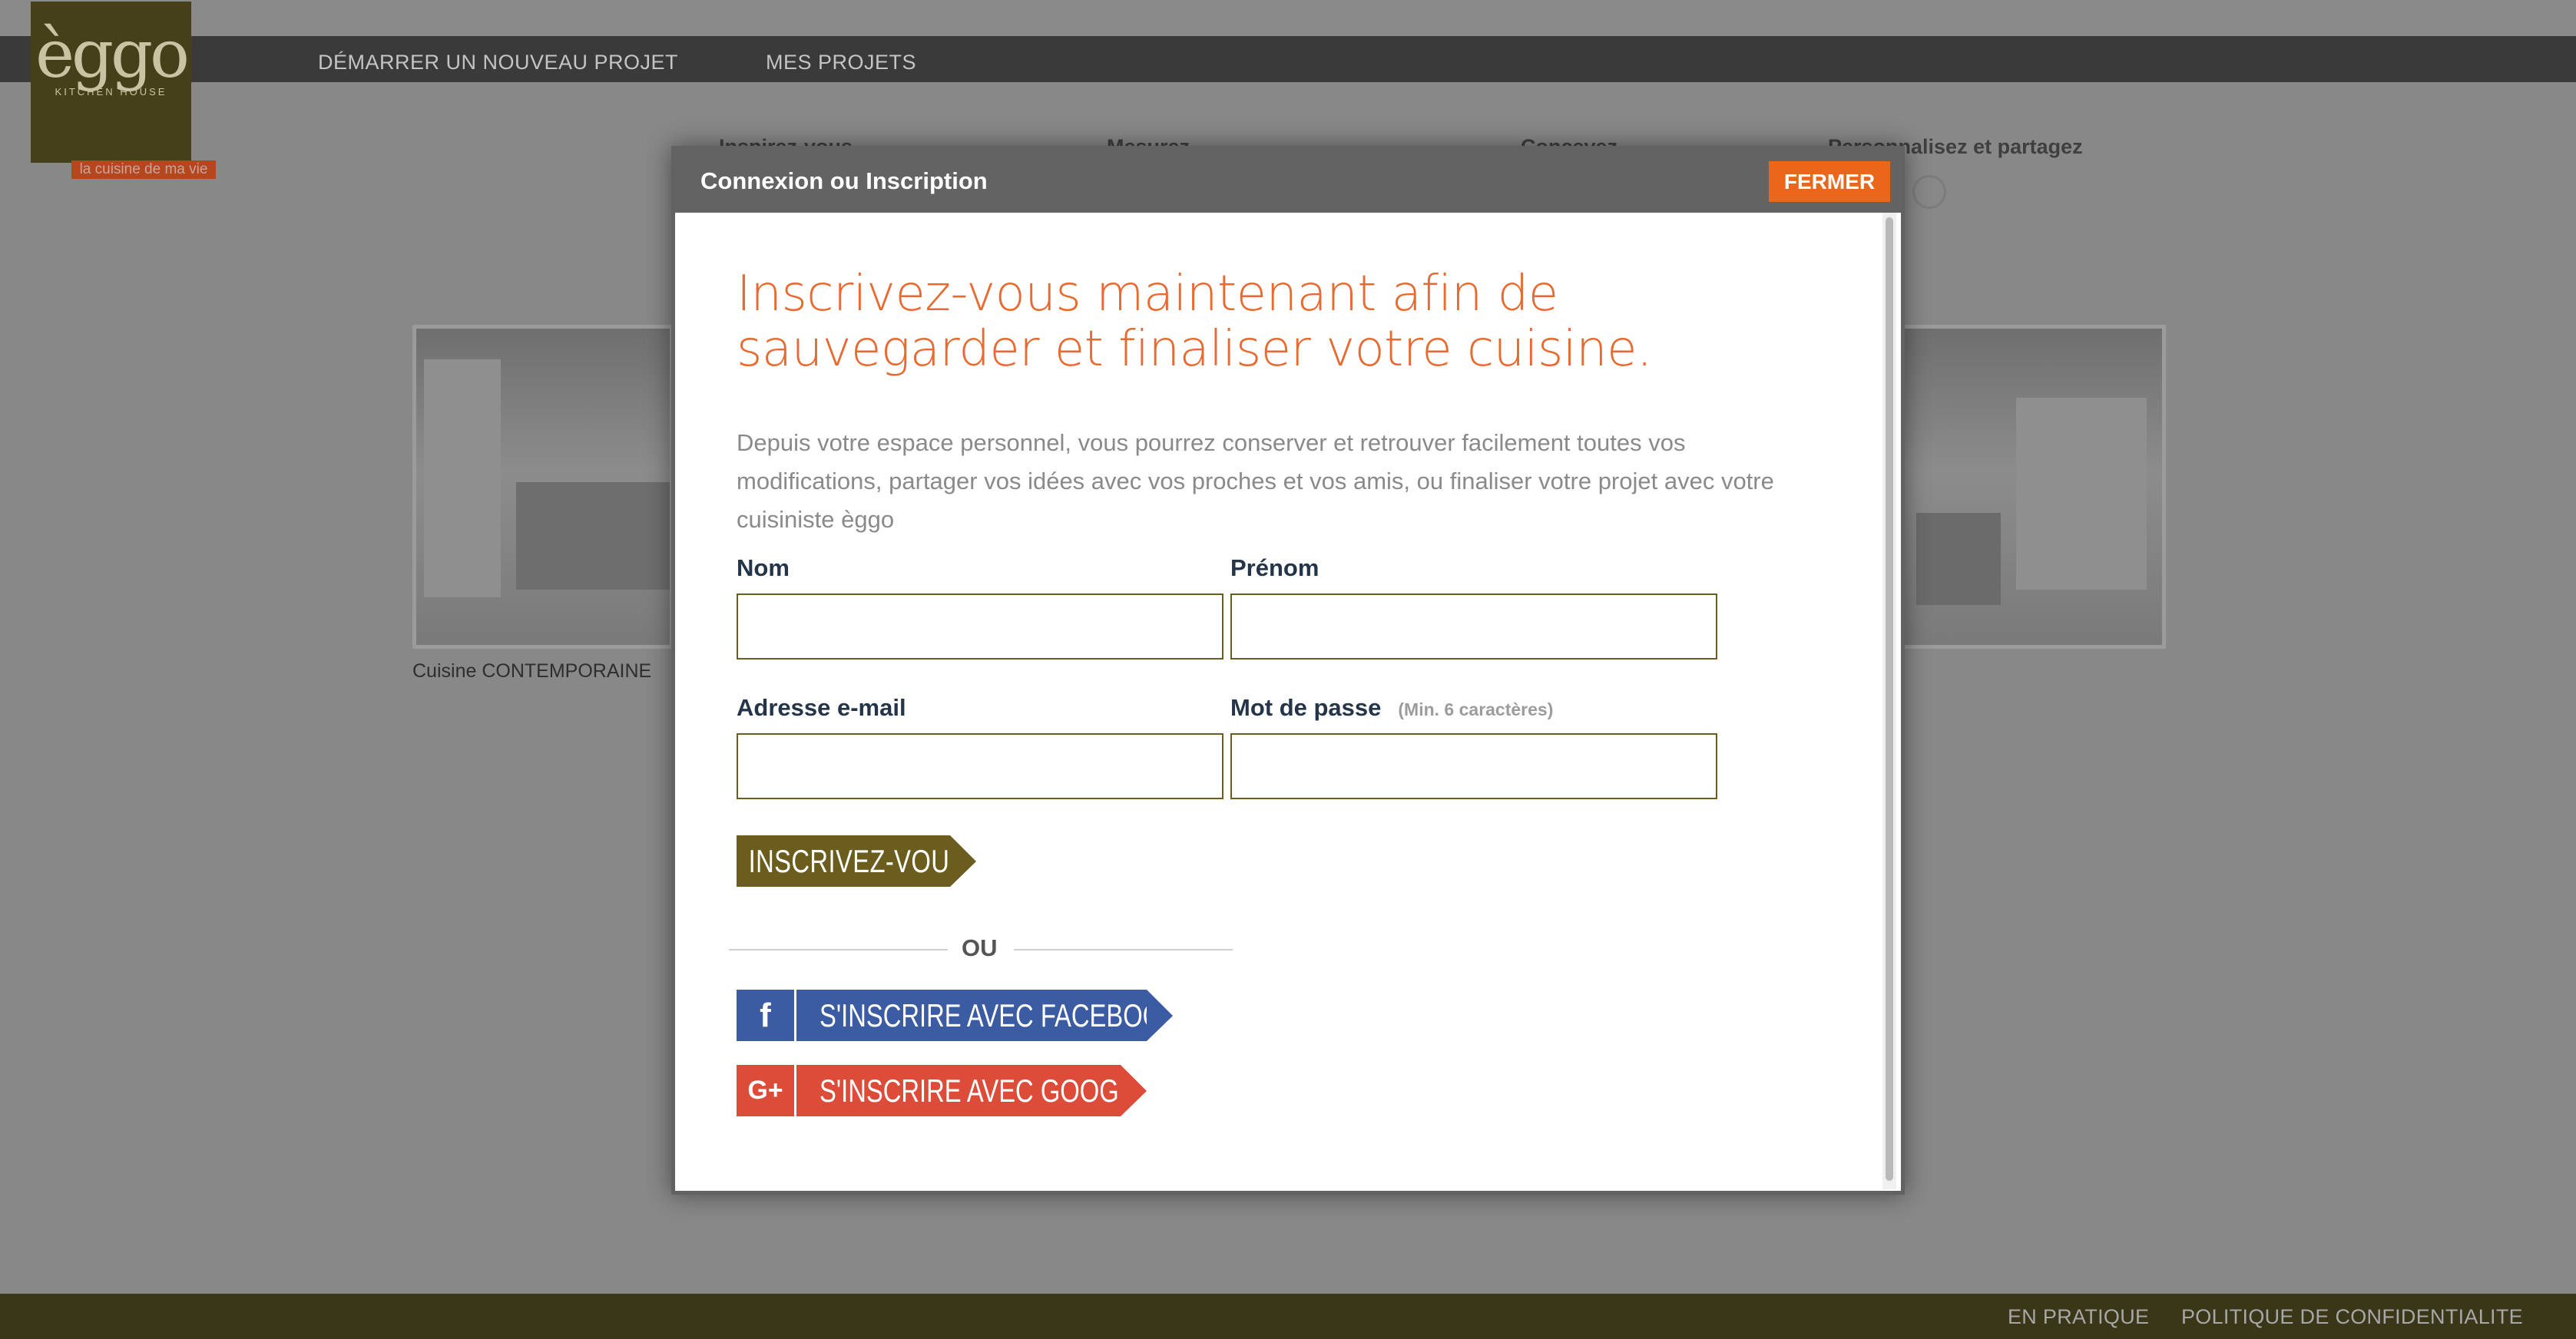  What do you see at coordinates (1829, 181) in the screenshot?
I see `close-button: FERMER` at bounding box center [1829, 181].